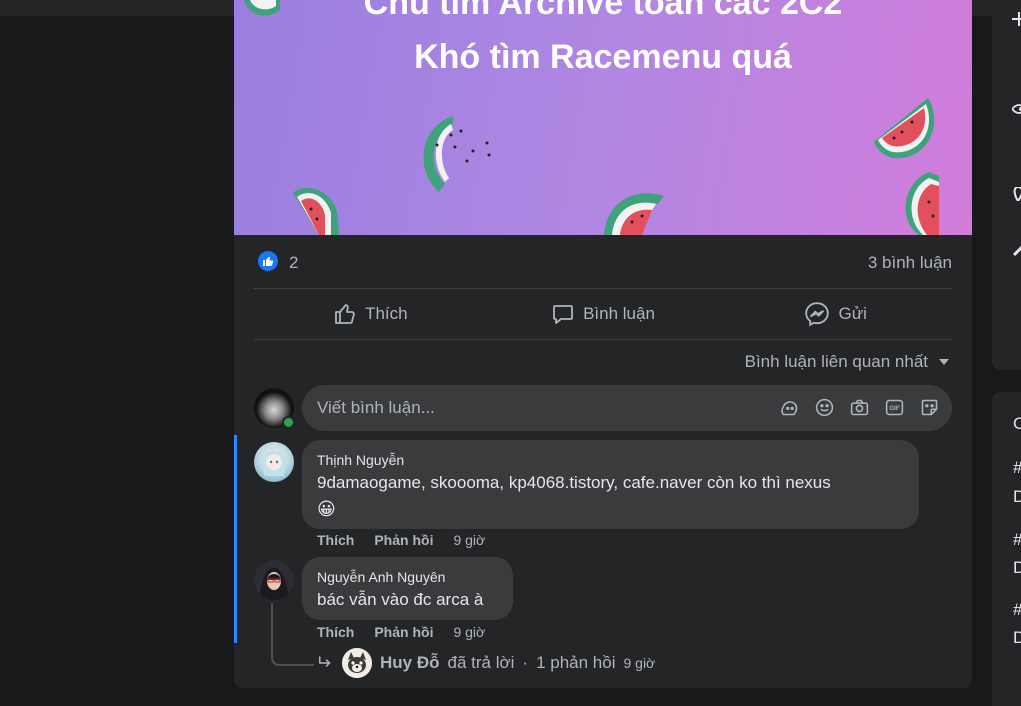 Image resolution: width=1021 pixels, height=706 pixels. I want to click on gif-icon: GIF, so click(894, 407).